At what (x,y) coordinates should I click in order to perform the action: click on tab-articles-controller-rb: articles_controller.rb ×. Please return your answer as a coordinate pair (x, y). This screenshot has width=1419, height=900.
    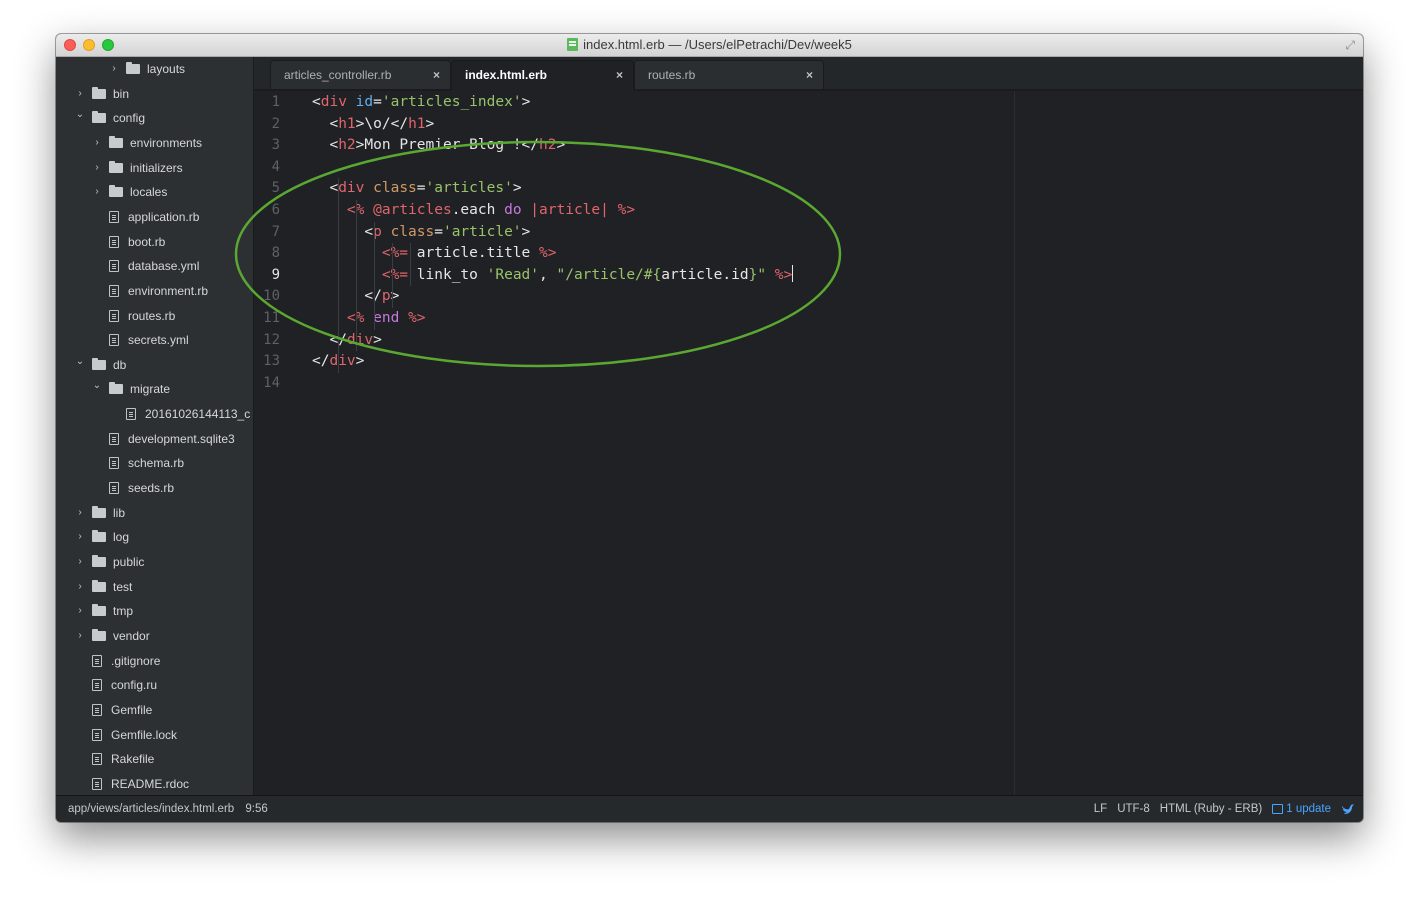
    Looking at the image, I should click on (360, 74).